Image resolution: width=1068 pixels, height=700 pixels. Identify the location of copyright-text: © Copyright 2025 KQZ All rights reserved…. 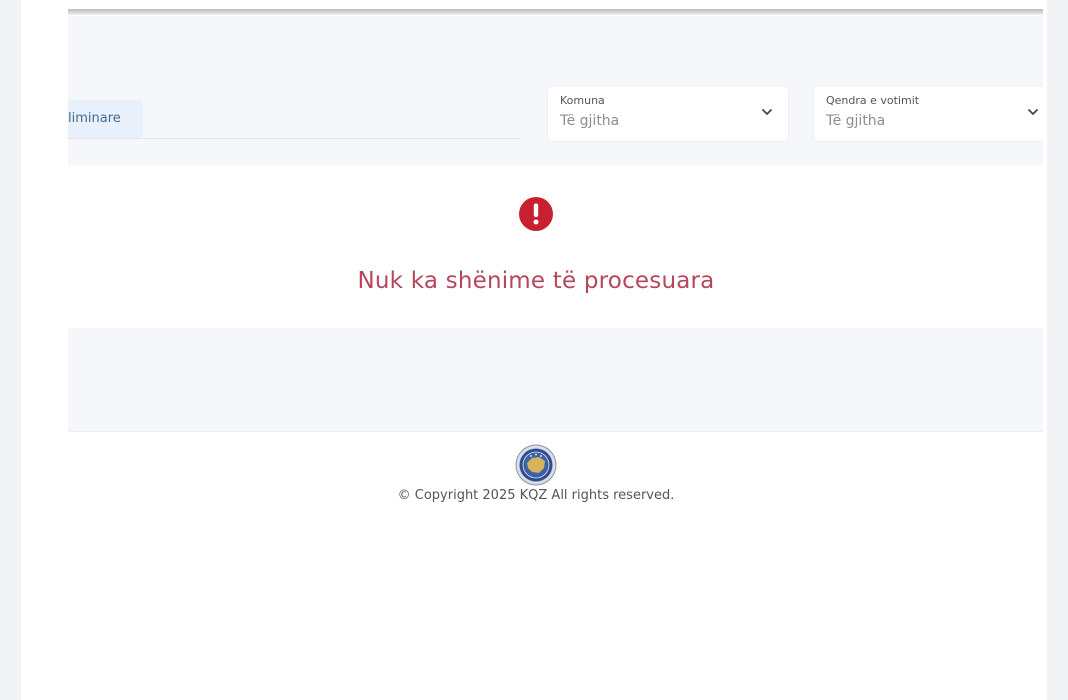
(536, 495).